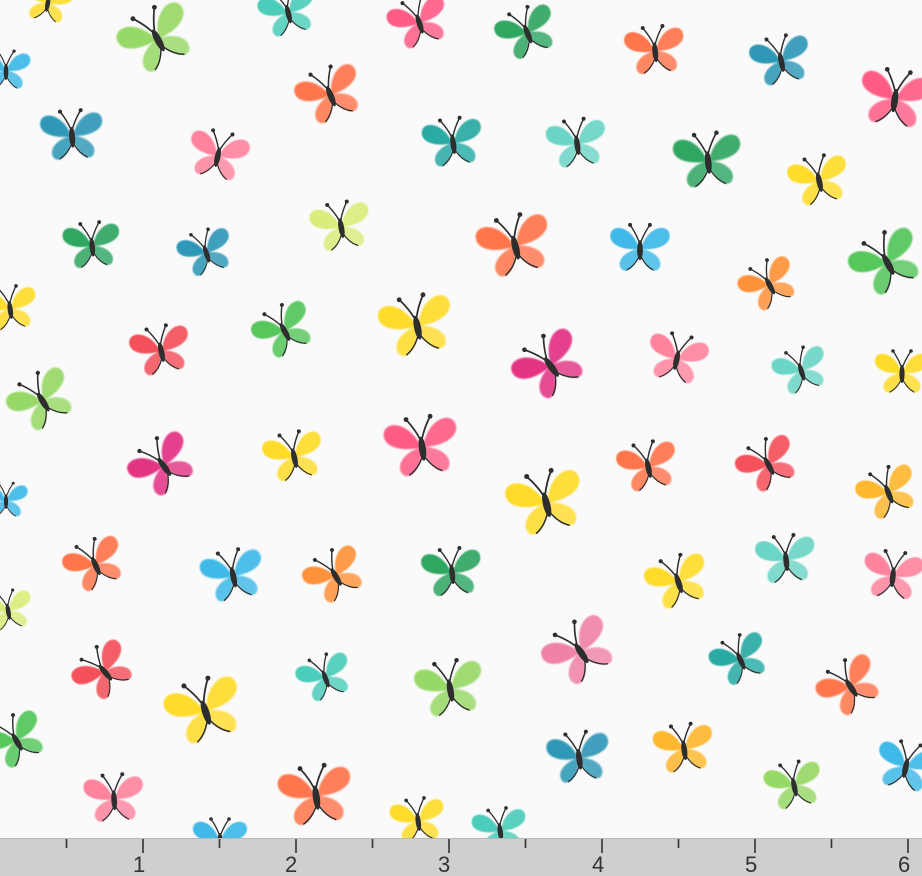 This screenshot has height=876, width=922. I want to click on measuring-ruler: 1 2 3 4 5 6, so click(461, 857).